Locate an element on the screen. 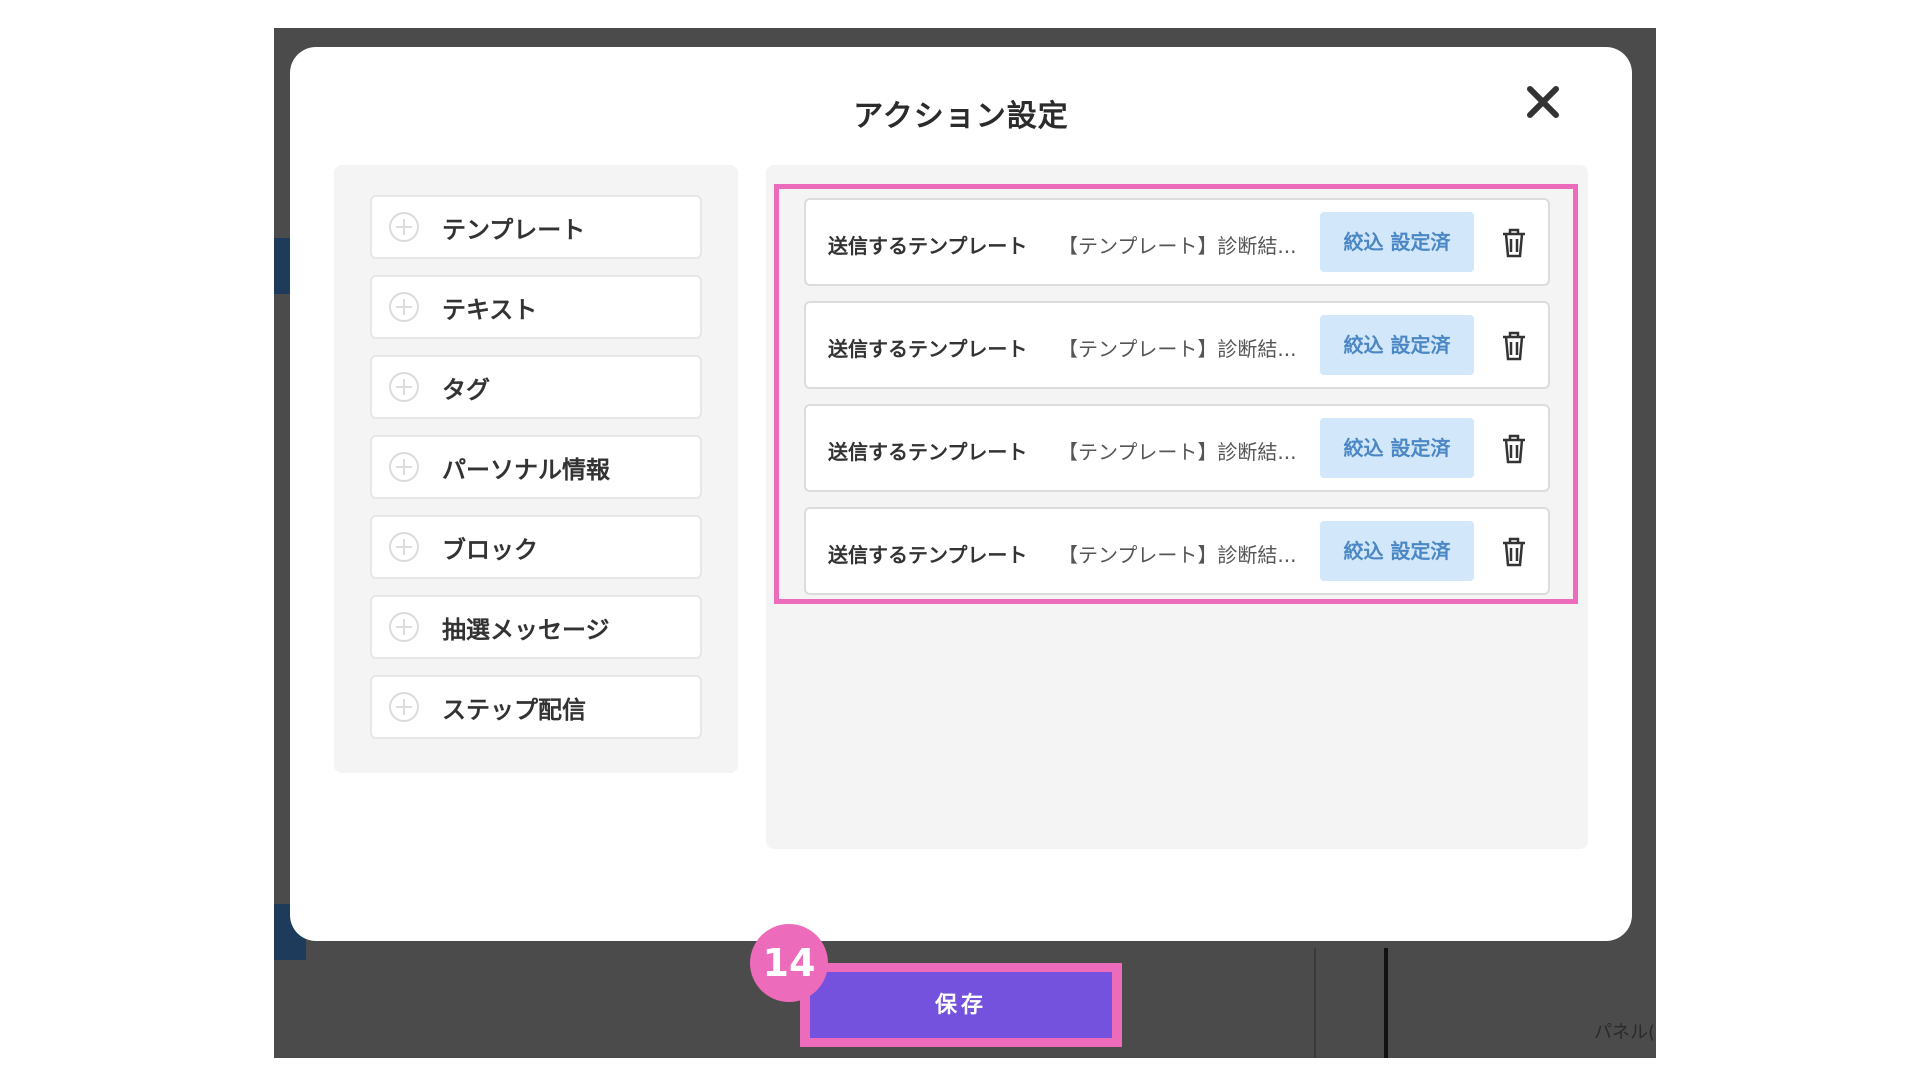  save-button: 保存 is located at coordinates (961, 1005).